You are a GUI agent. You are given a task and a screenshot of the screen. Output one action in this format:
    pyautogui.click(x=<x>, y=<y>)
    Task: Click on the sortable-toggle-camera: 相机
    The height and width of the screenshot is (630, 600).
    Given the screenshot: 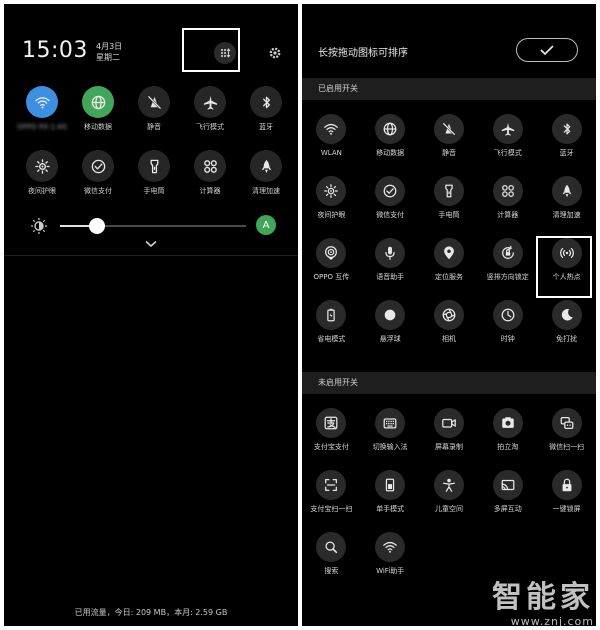 What is the action you would take?
    pyautogui.click(x=449, y=331)
    